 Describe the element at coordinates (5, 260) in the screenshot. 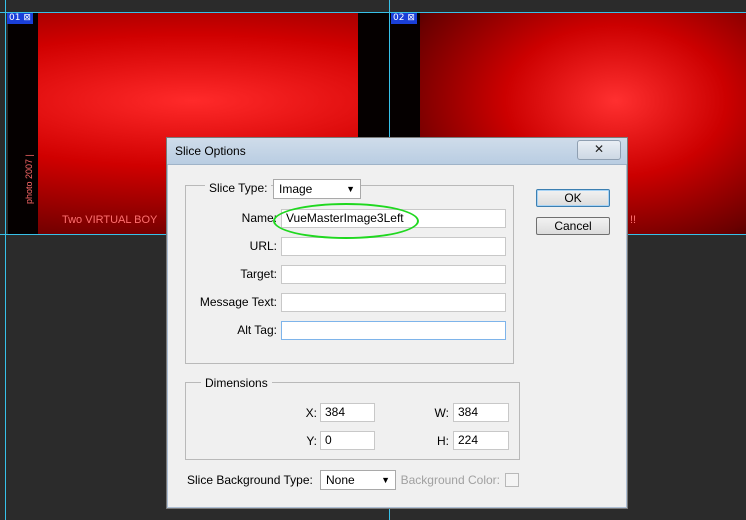

I see `guide-left` at that location.